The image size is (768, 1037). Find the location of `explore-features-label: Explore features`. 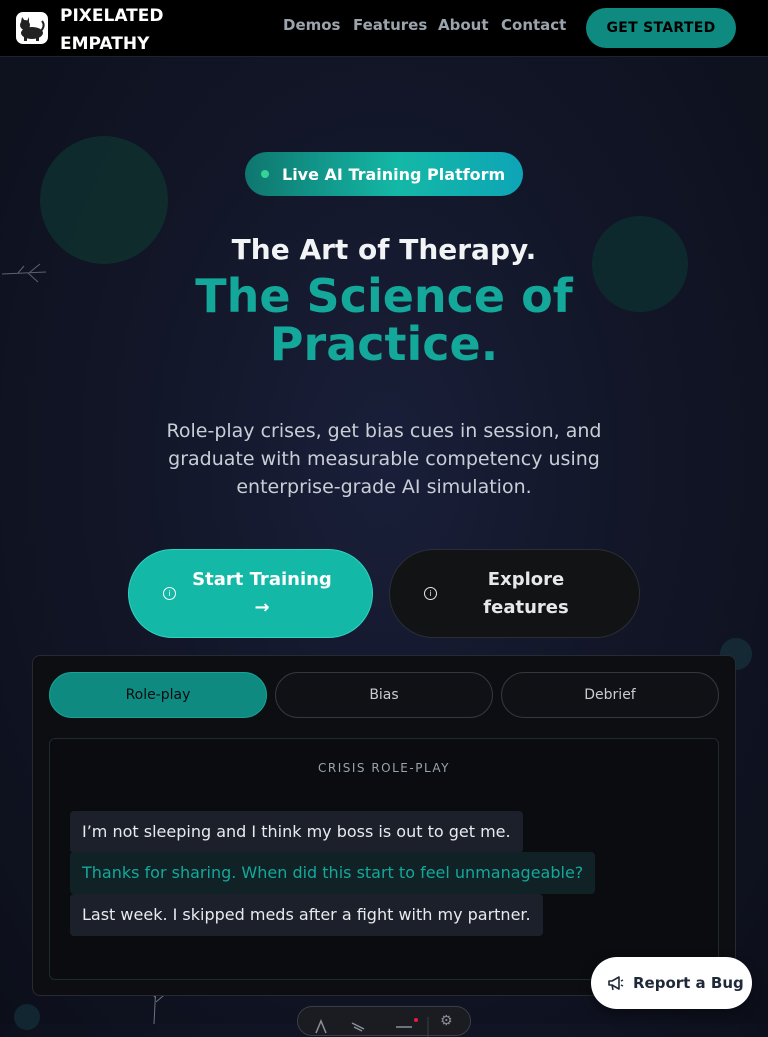

explore-features-label: Explore features is located at coordinates (526, 593).